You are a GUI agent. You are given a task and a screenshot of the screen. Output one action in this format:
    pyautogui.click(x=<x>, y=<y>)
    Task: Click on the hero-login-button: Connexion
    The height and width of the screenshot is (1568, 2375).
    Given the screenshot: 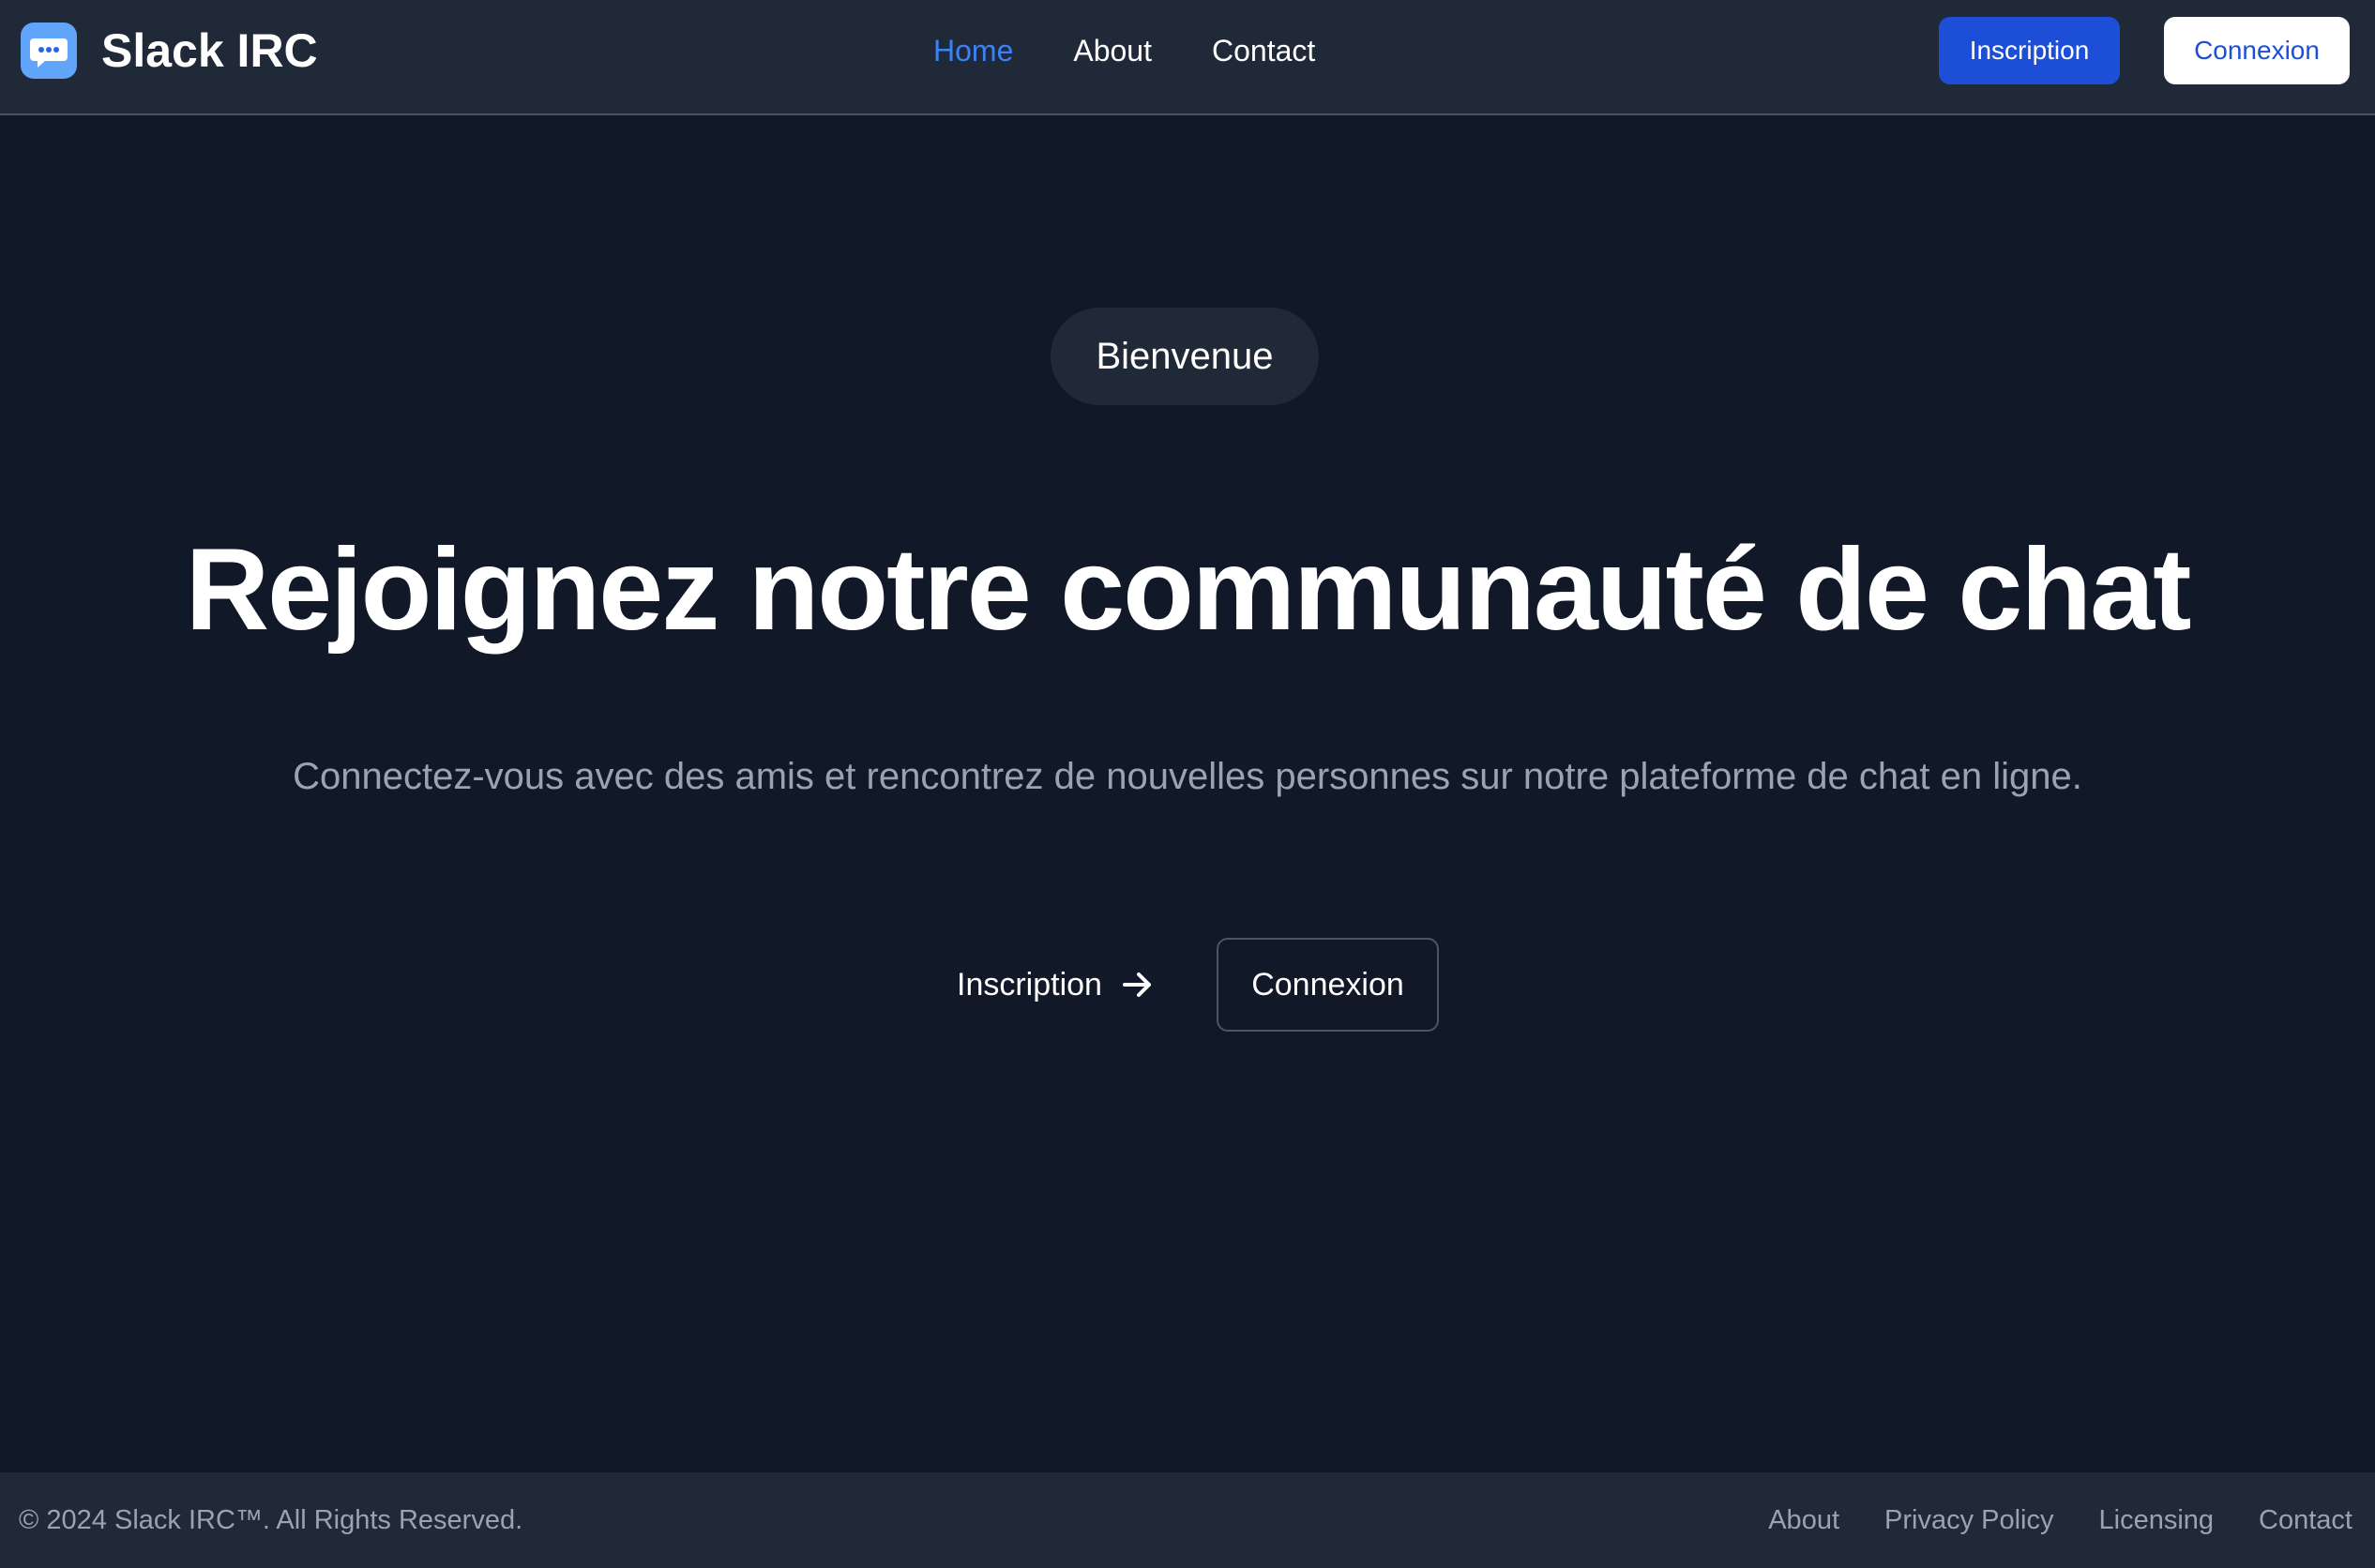 What is the action you would take?
    pyautogui.click(x=1328, y=985)
    